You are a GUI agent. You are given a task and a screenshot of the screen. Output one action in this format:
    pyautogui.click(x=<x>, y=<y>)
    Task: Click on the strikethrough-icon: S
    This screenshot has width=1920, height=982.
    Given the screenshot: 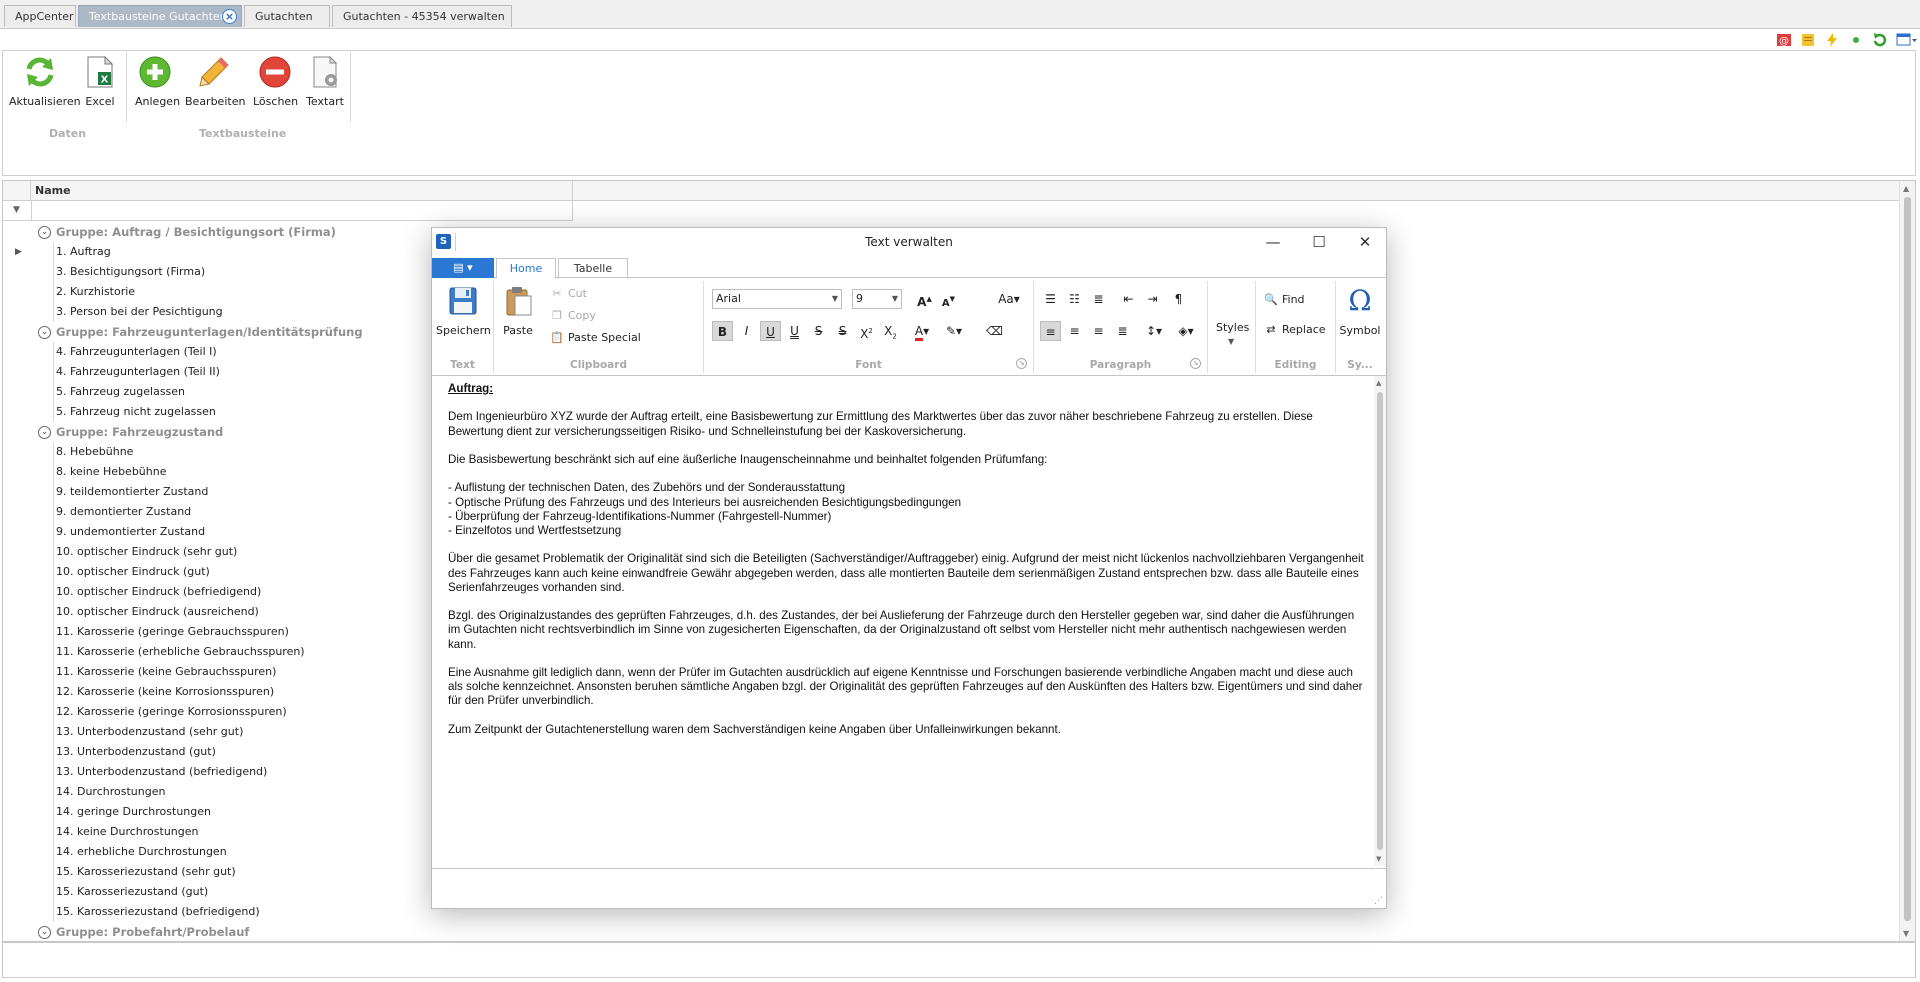 What is the action you would take?
    pyautogui.click(x=818, y=331)
    